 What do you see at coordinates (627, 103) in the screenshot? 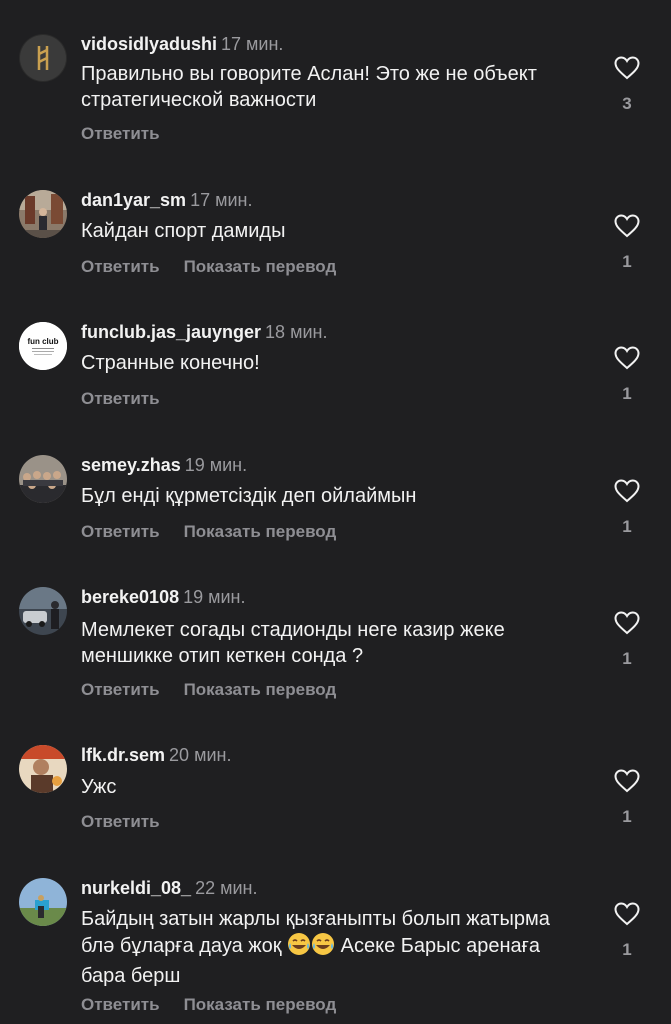
I see `like-count: 3` at bounding box center [627, 103].